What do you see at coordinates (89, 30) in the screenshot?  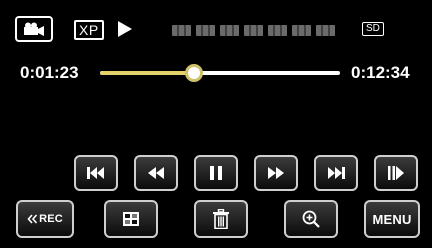 I see `quality-indicator: XP` at bounding box center [89, 30].